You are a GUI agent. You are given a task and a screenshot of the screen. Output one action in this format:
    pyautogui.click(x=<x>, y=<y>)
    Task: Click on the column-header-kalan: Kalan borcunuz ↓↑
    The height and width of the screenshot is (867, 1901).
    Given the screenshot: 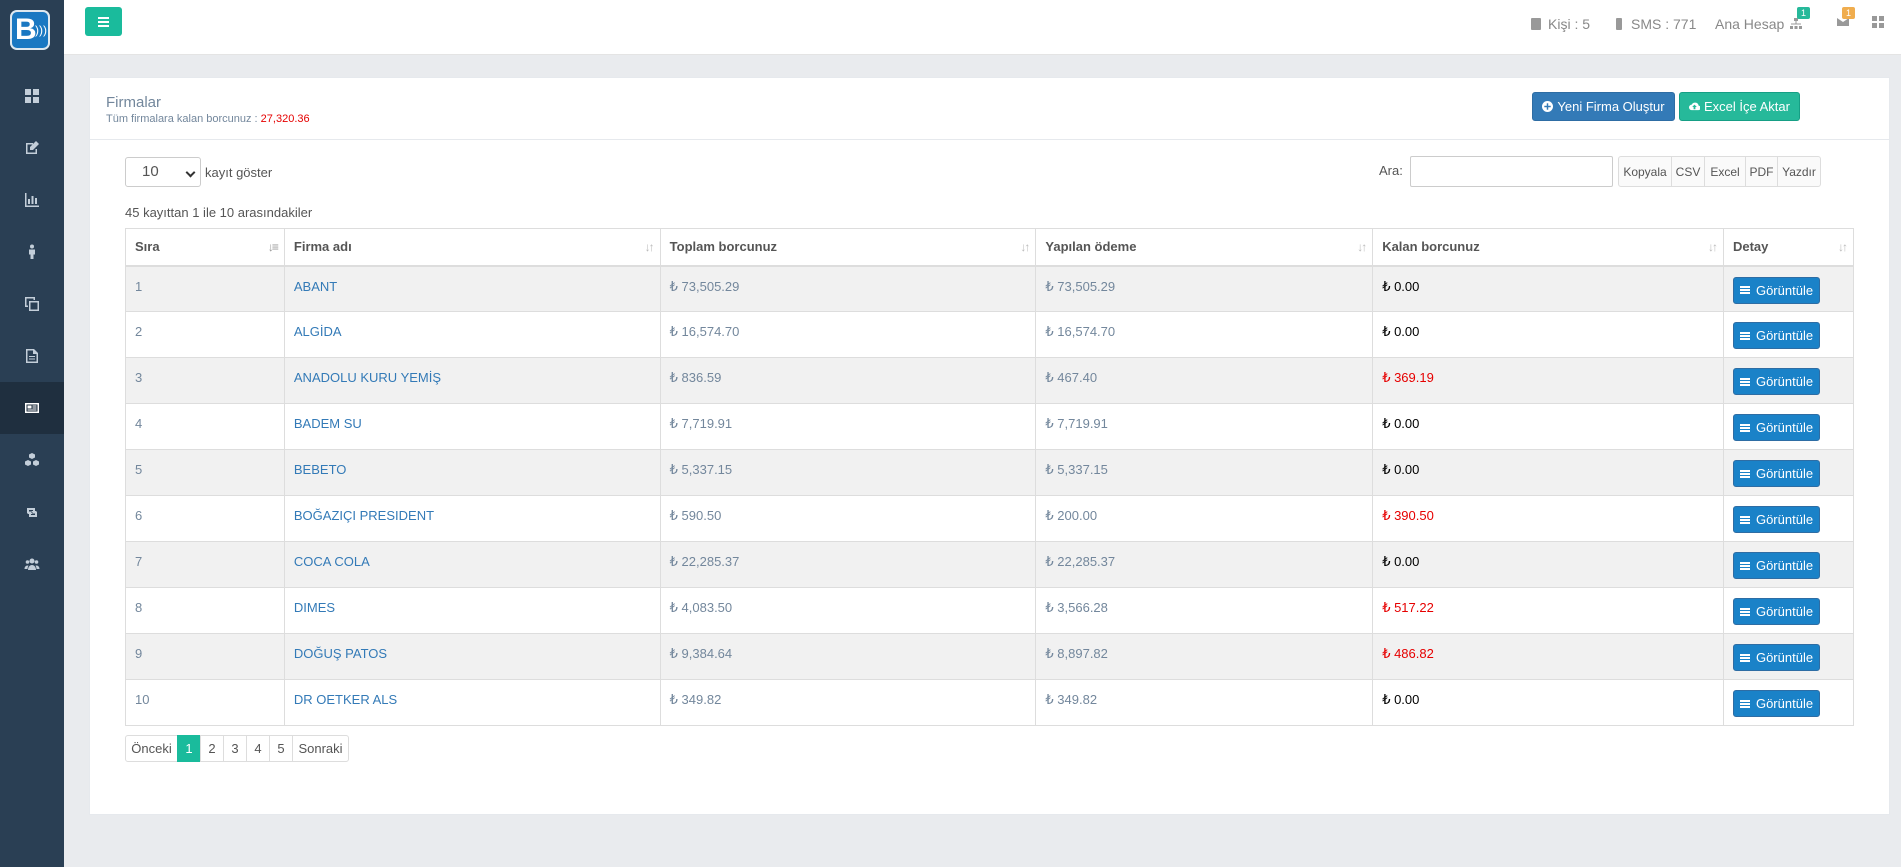 What is the action you would take?
    pyautogui.click(x=1548, y=247)
    